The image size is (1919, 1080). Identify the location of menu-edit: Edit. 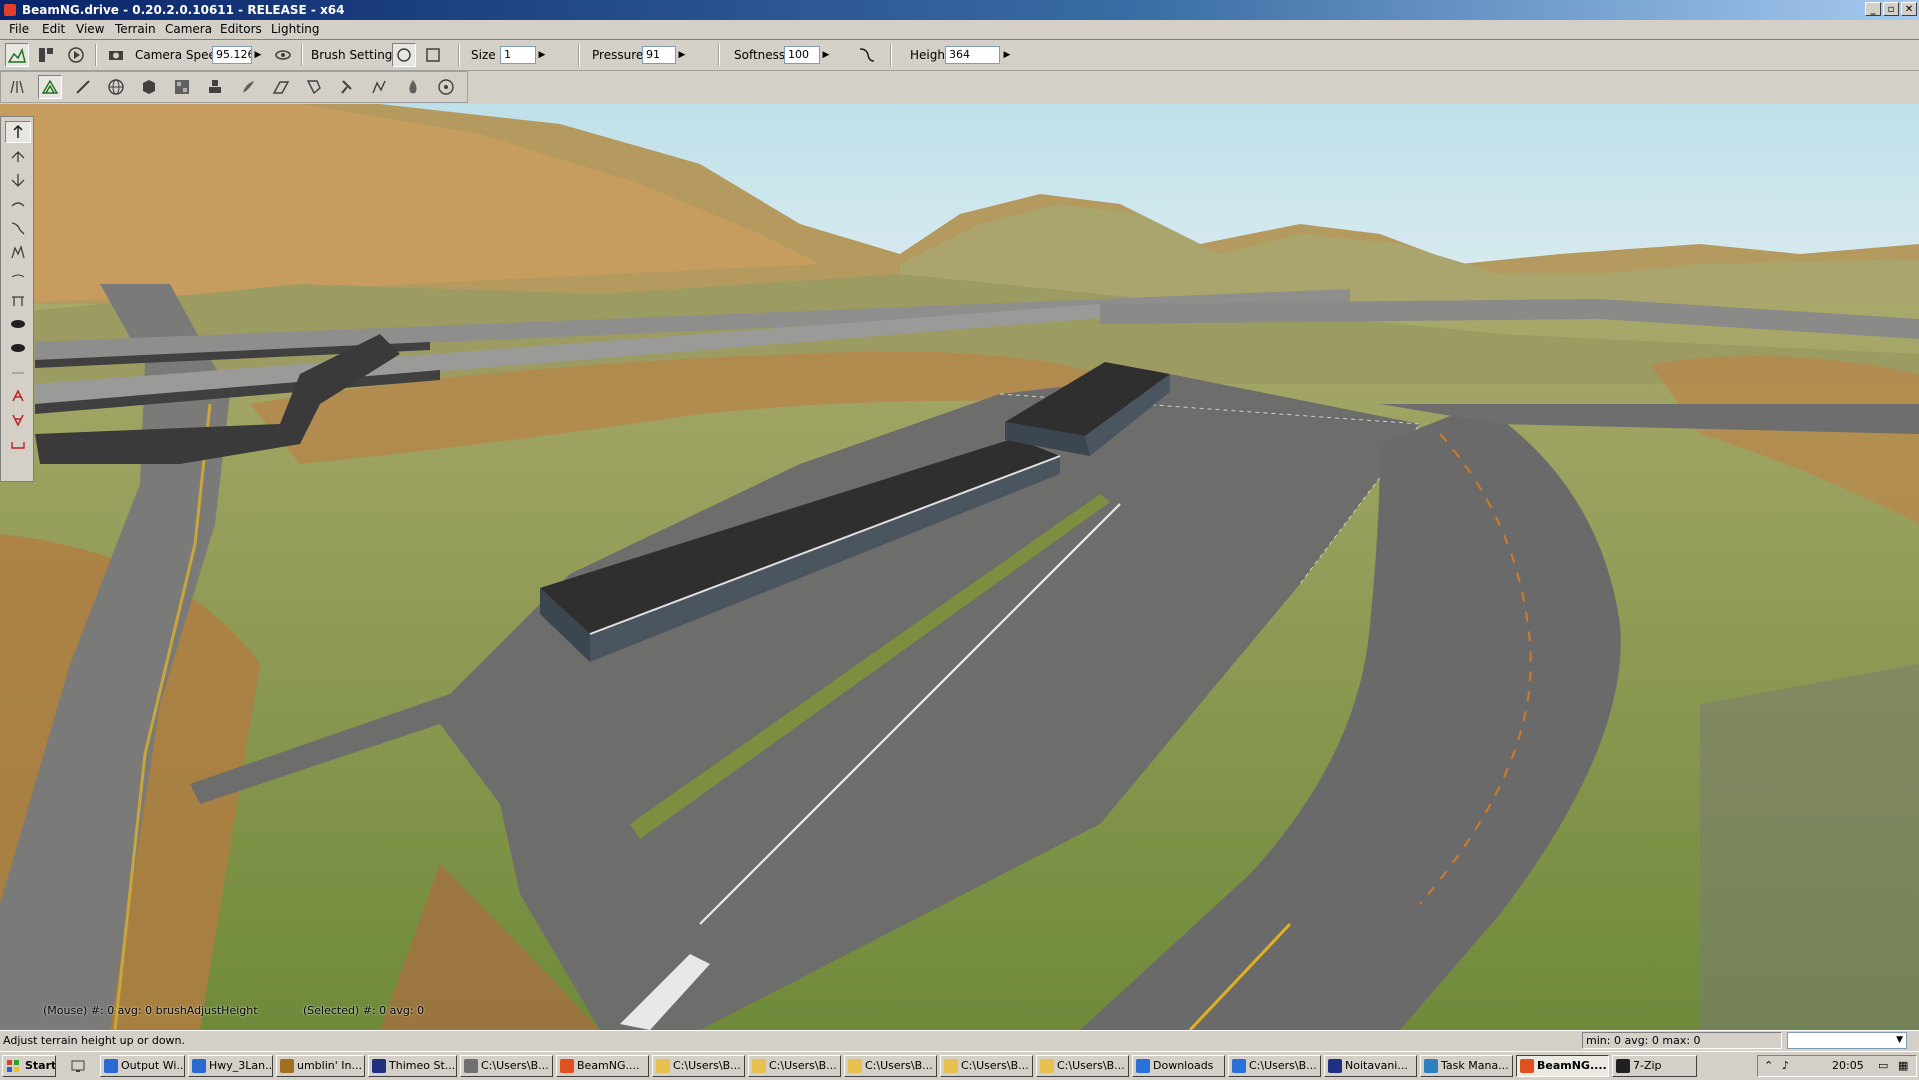
(53, 29).